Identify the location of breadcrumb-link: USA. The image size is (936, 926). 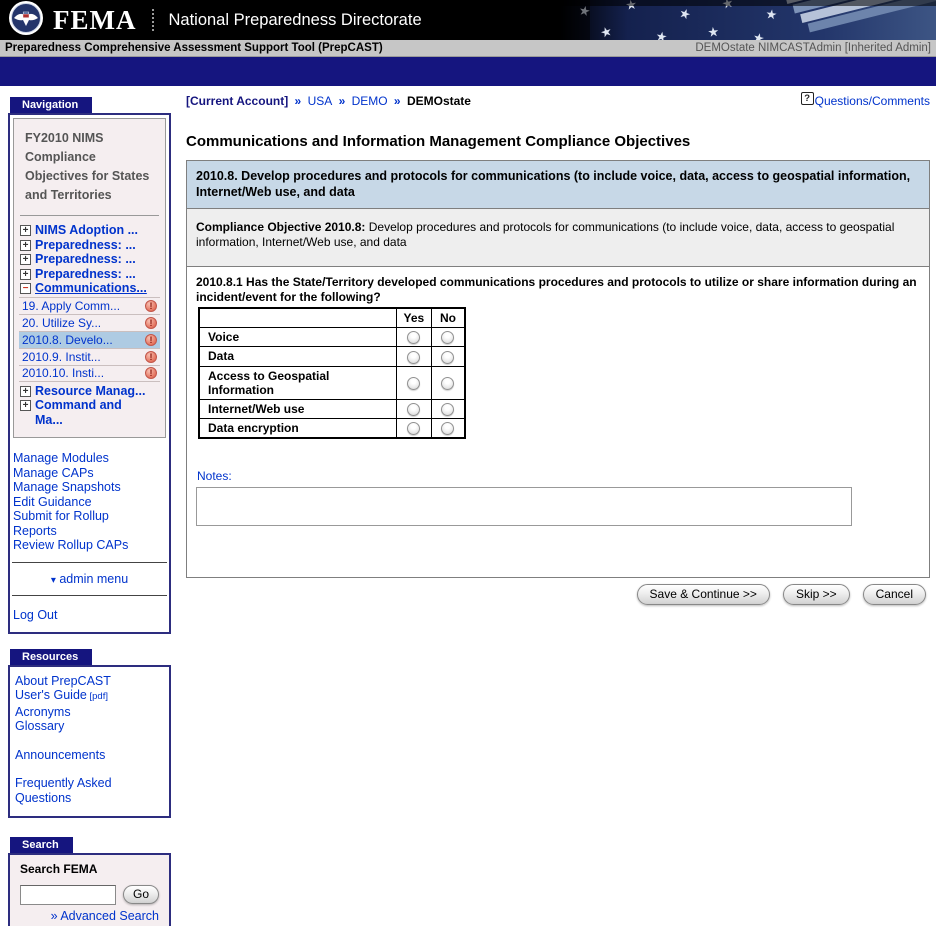
(320, 101).